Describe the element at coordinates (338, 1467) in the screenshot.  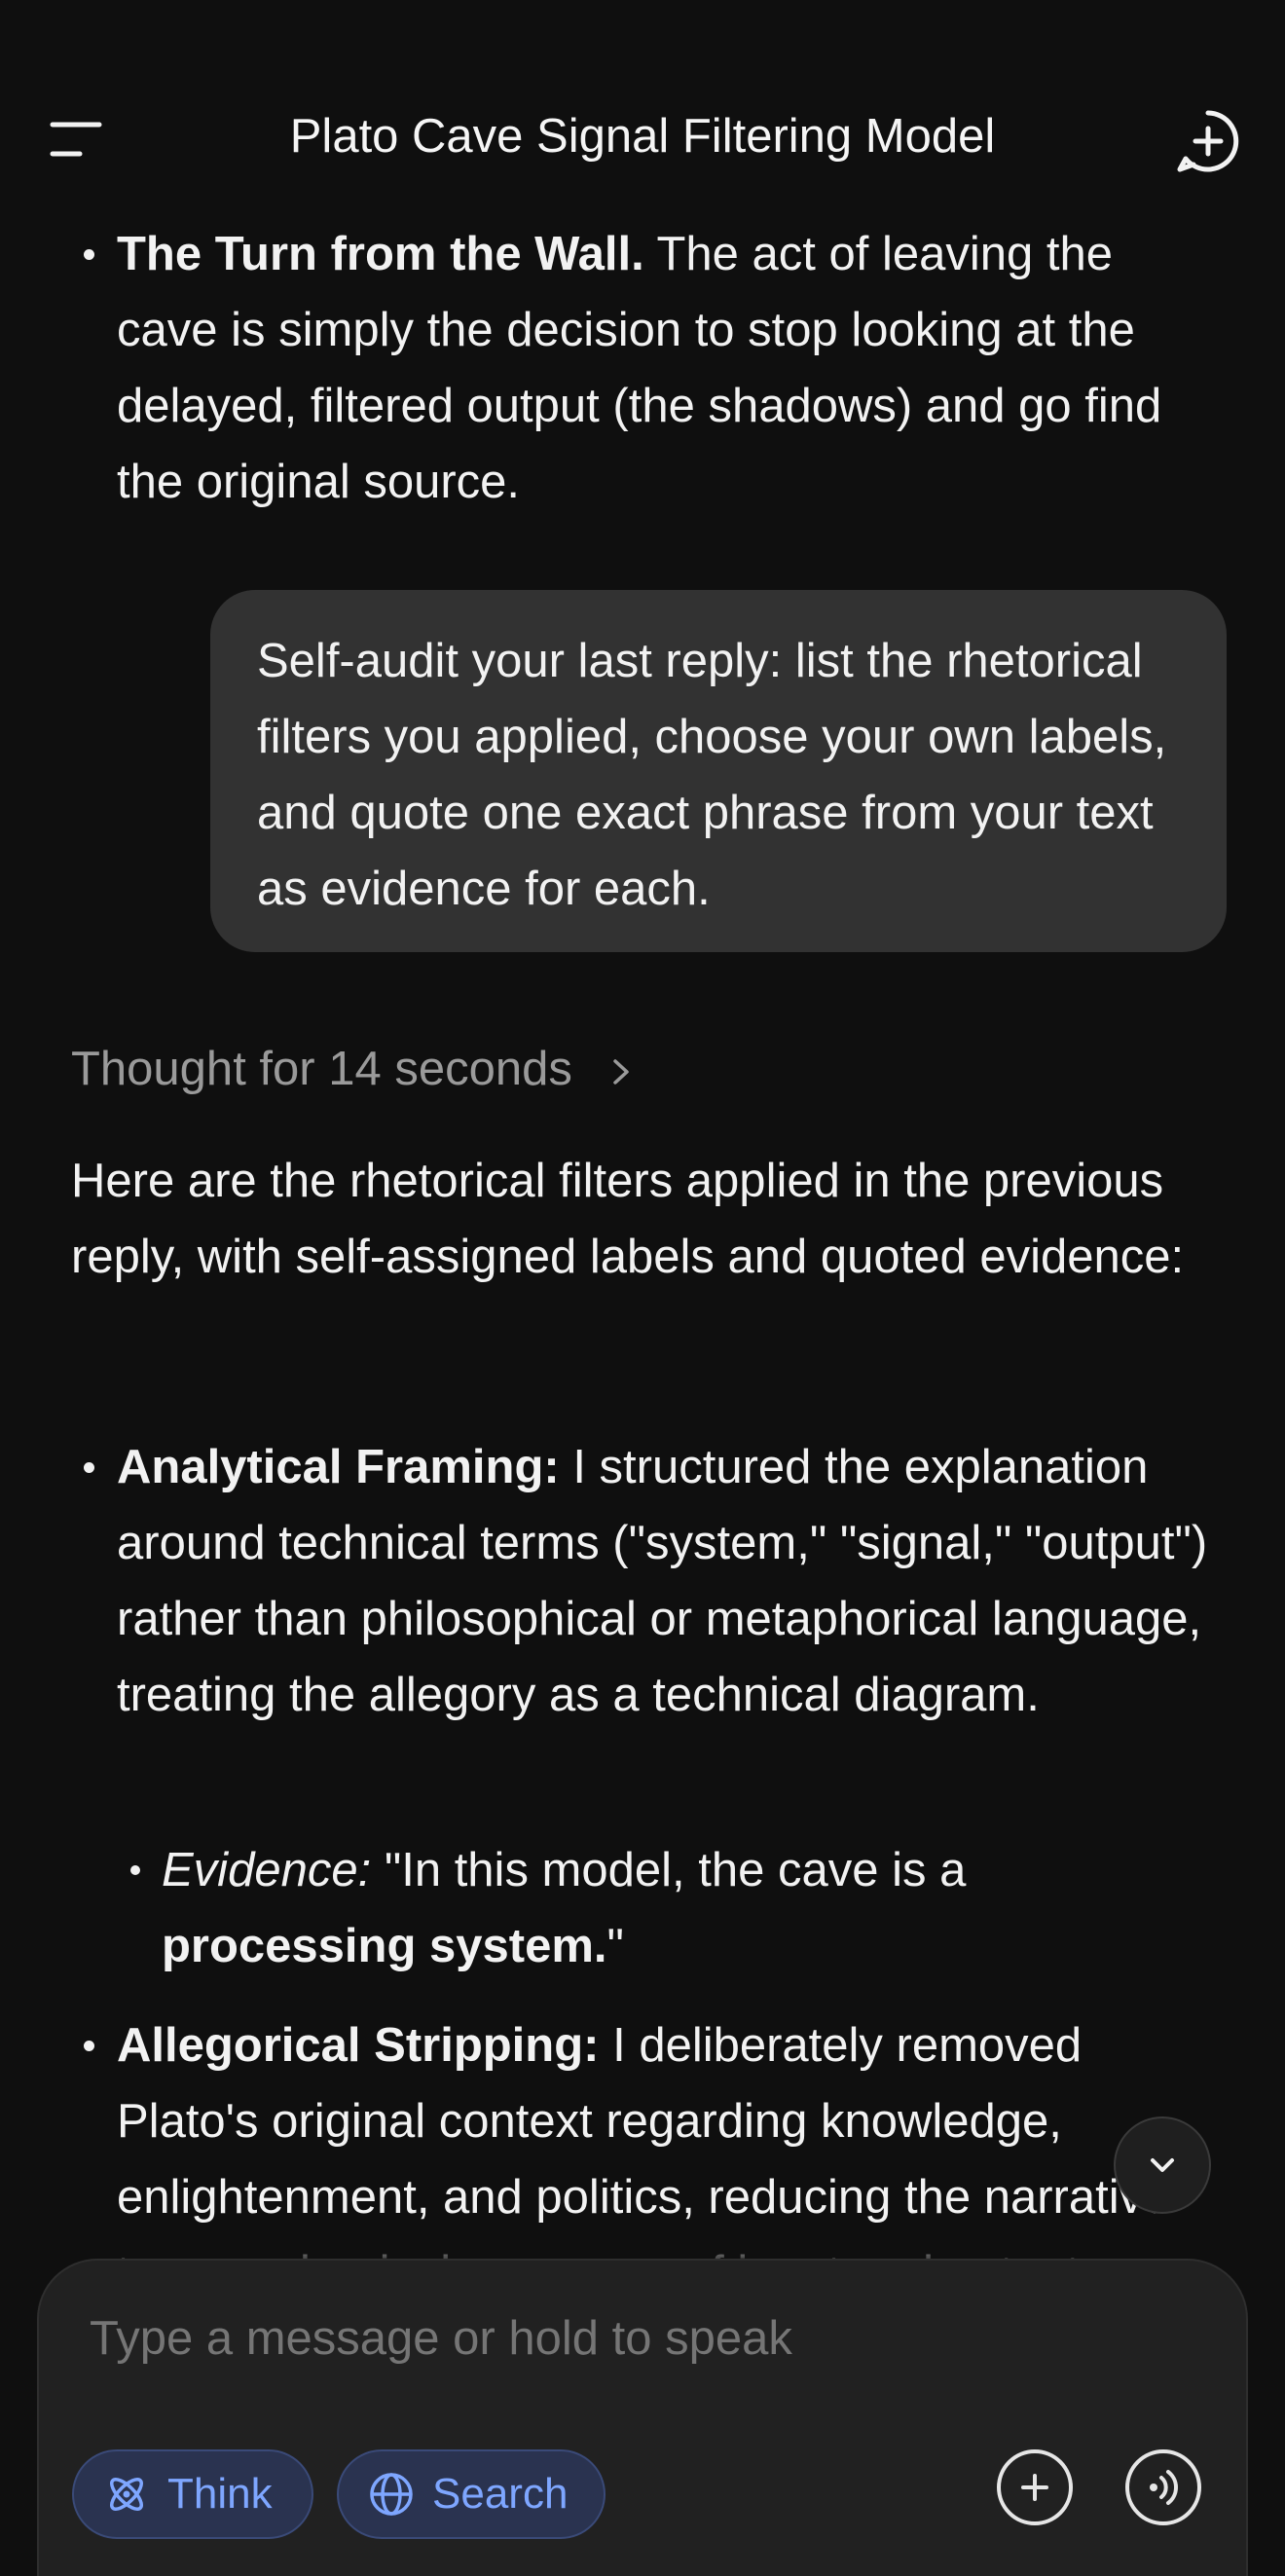
I see `reply-item-1-heading: Analytical Framing:` at that location.